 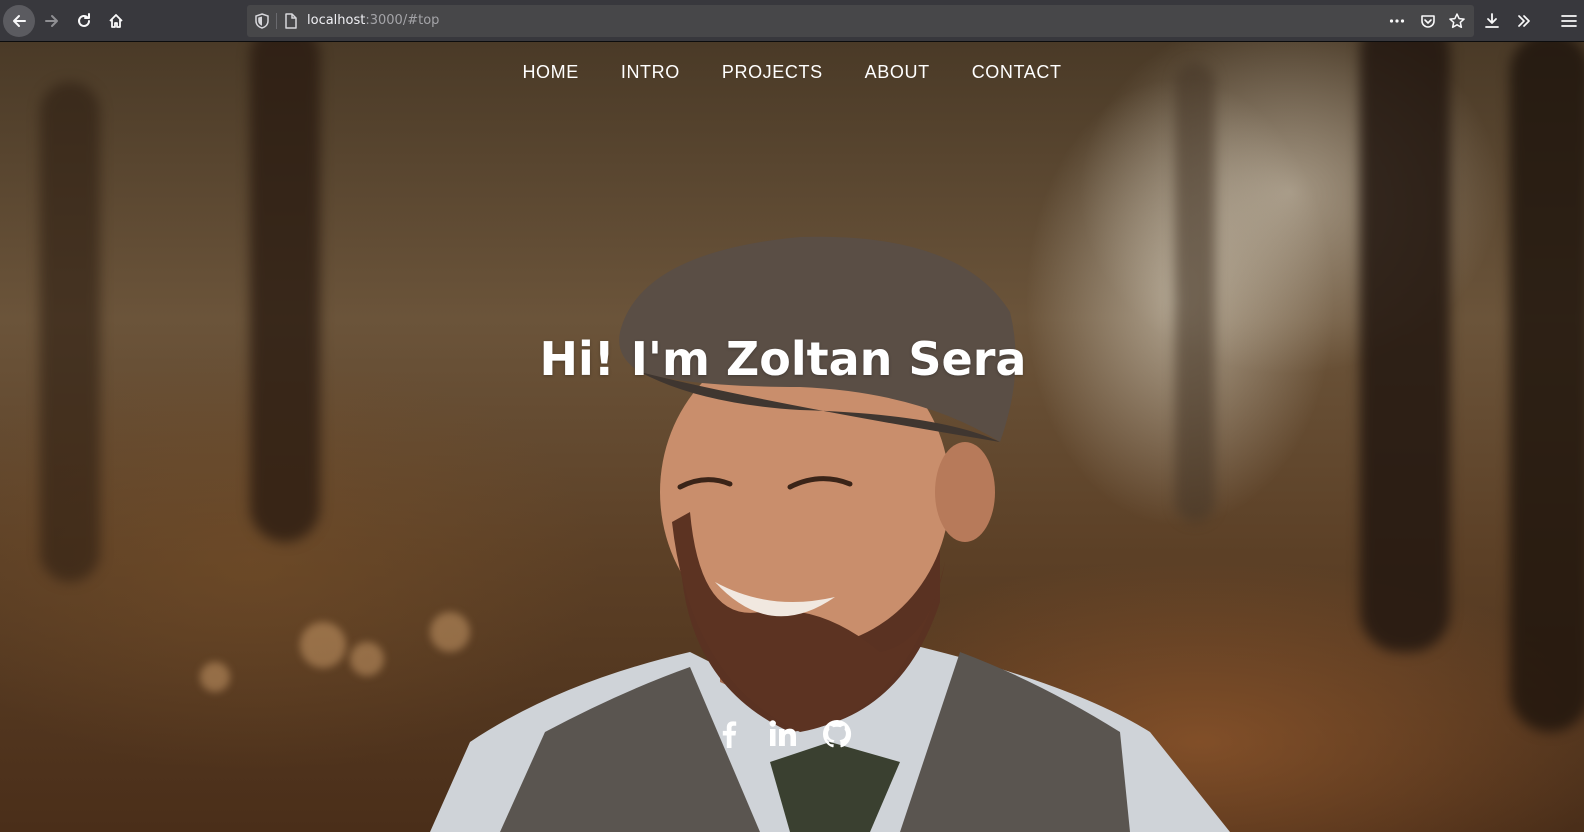 I want to click on reload-icon, so click(x=84, y=20).